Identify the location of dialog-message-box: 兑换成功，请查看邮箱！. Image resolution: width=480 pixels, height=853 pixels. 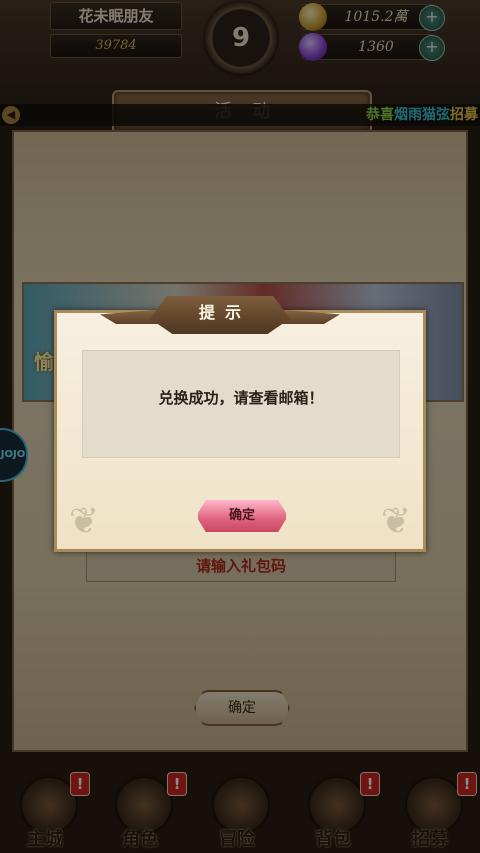
(241, 404).